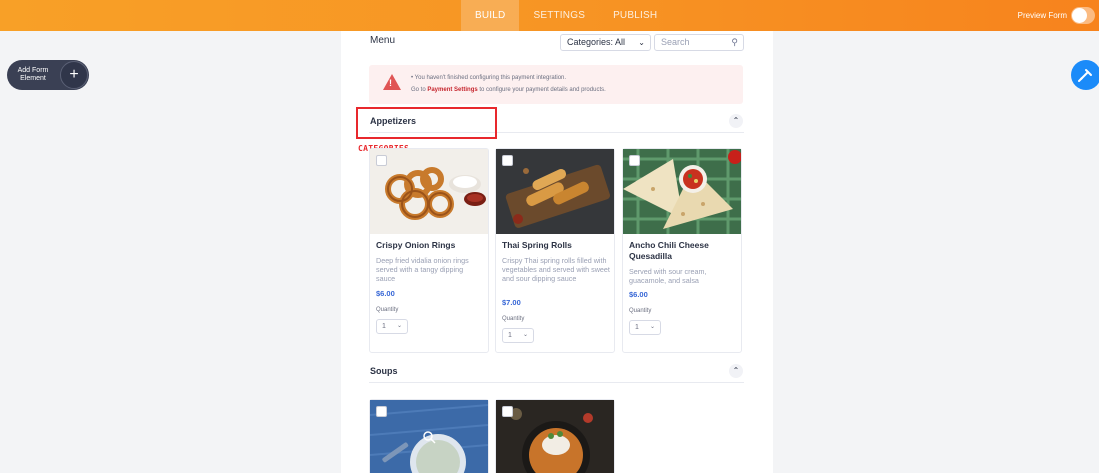  What do you see at coordinates (1079, 15) in the screenshot?
I see `toggle-knob` at bounding box center [1079, 15].